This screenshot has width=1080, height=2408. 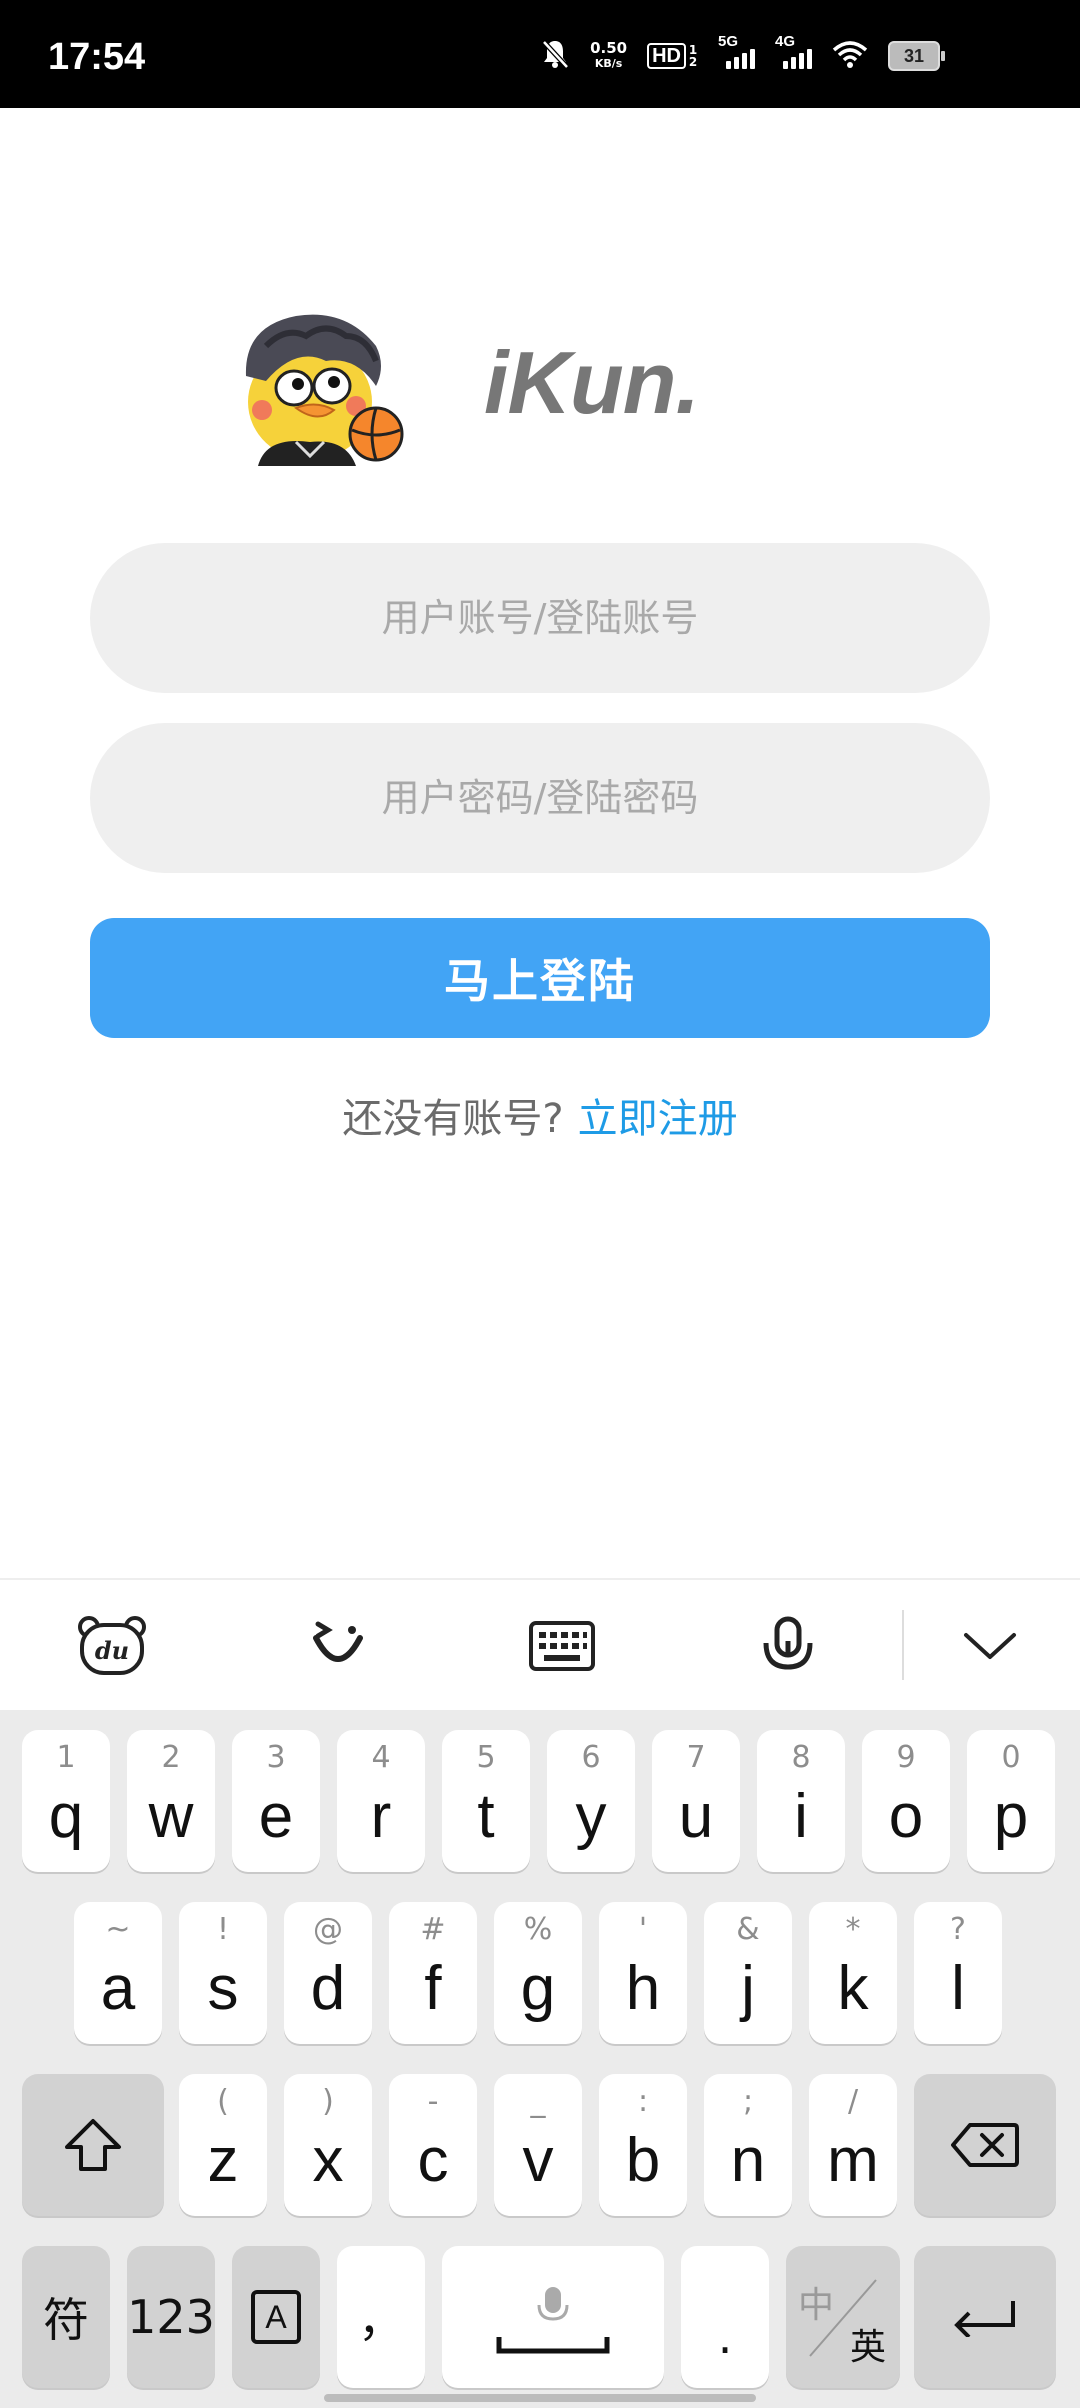 What do you see at coordinates (990, 1646) in the screenshot?
I see `collapse-chevron-icon` at bounding box center [990, 1646].